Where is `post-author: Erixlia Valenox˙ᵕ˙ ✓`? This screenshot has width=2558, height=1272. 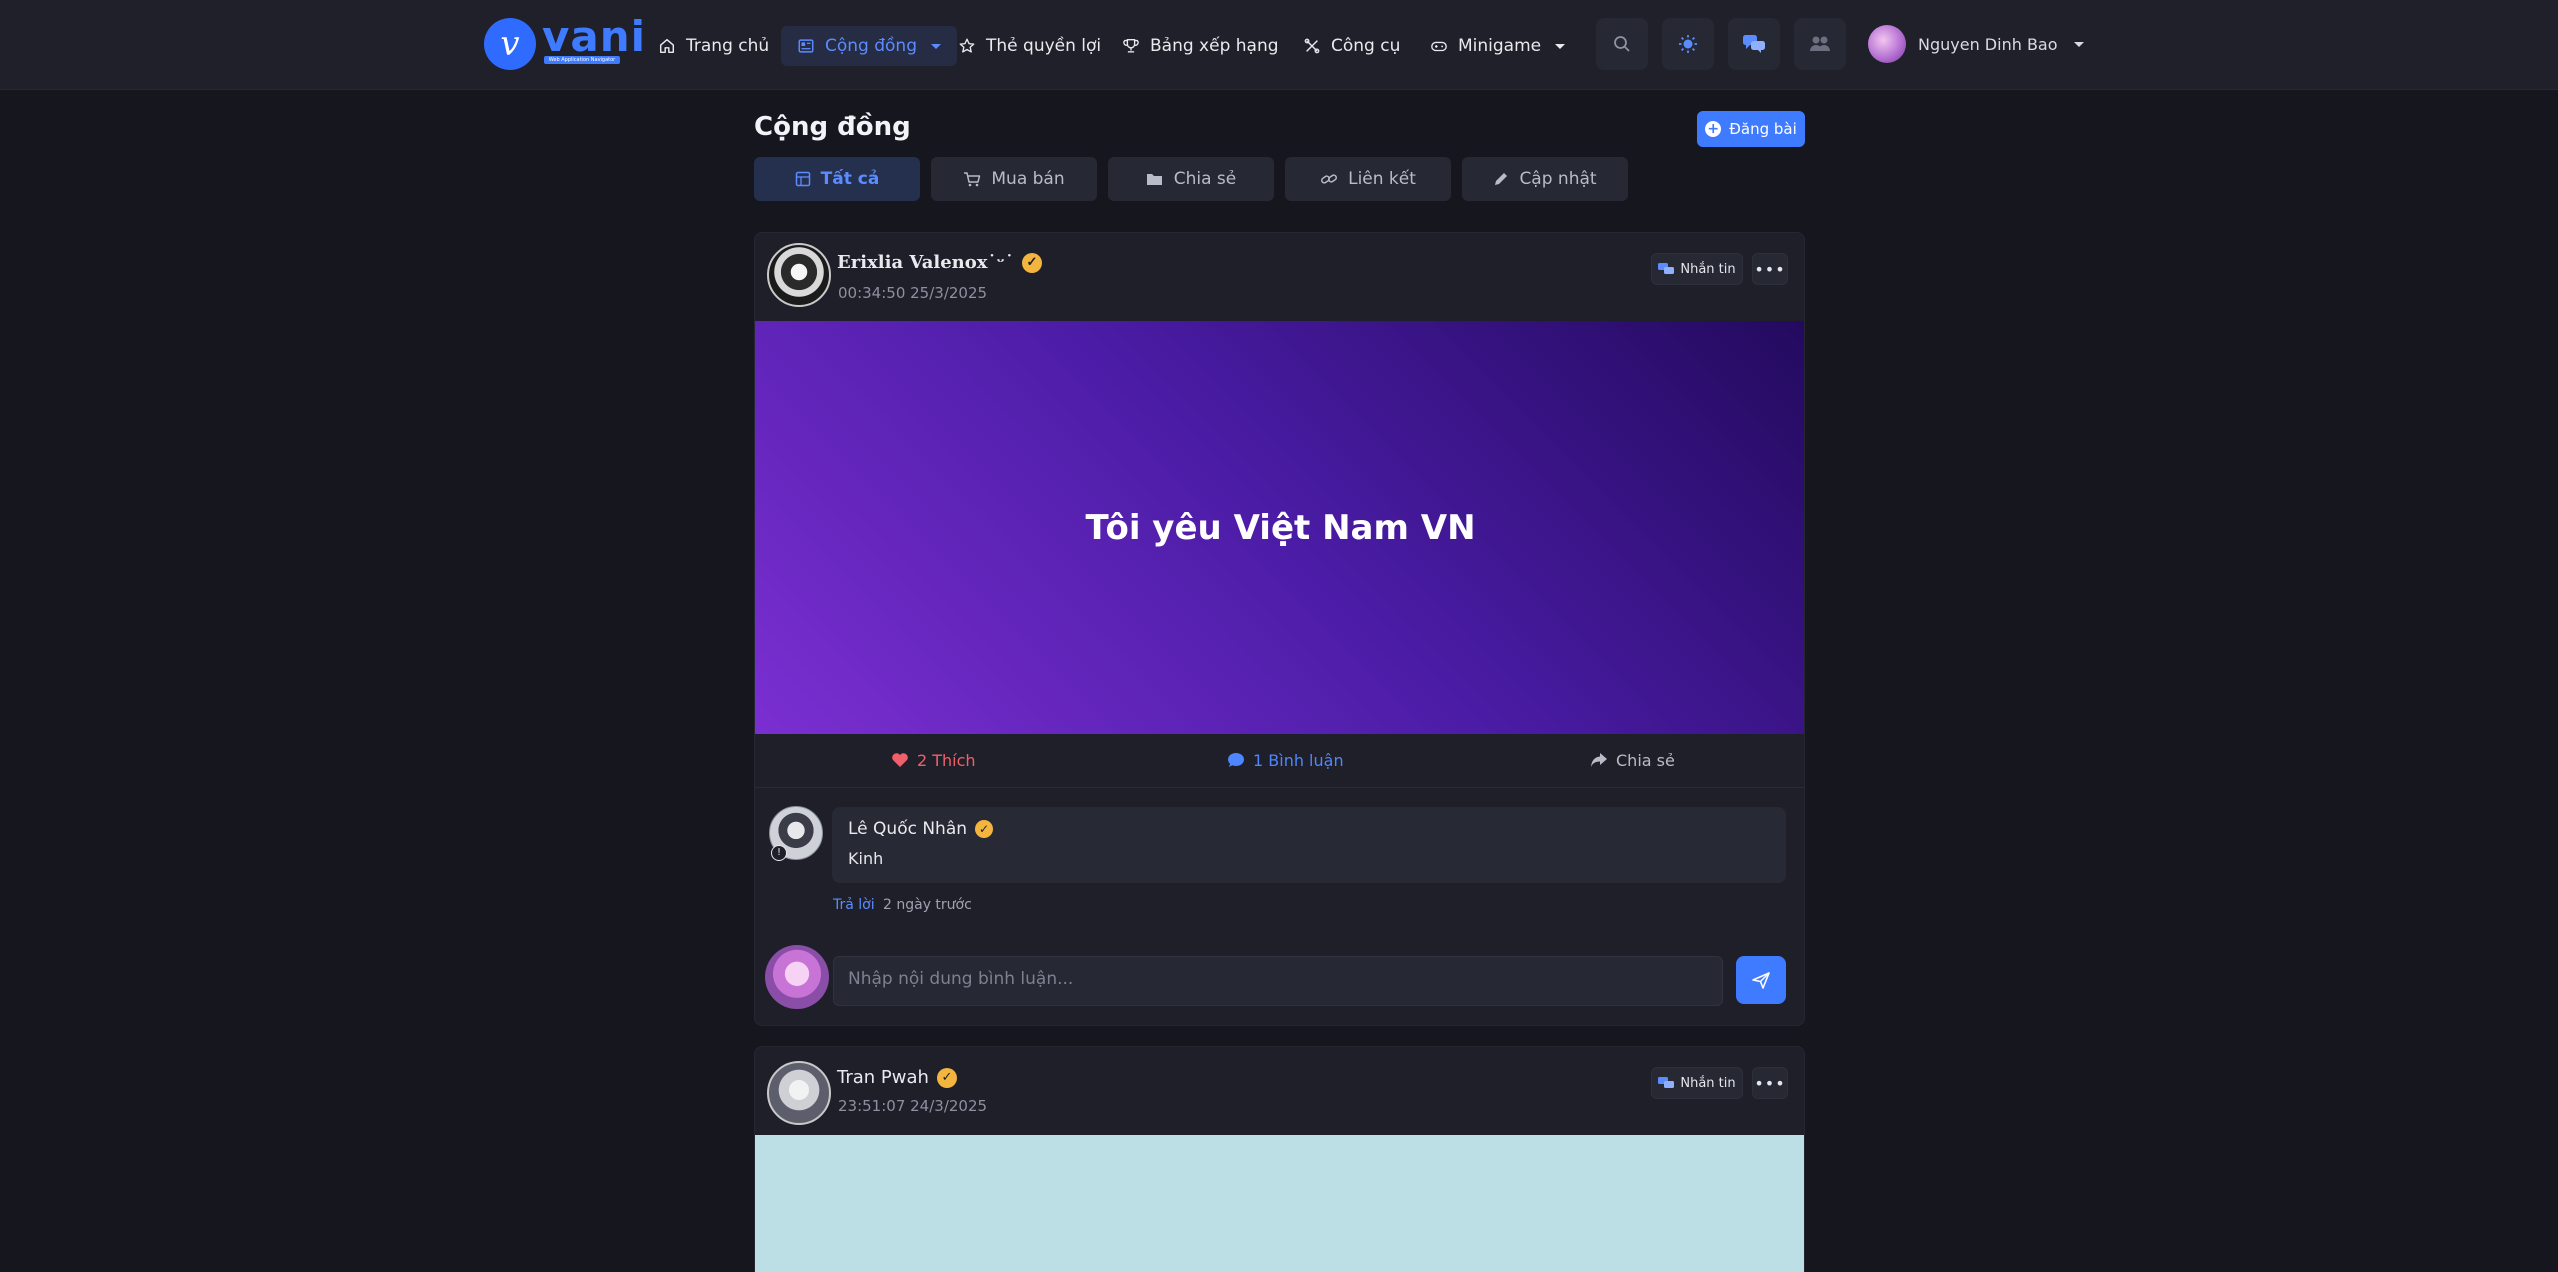
post-author: Erixlia Valenox˙ᵕ˙ ✓ is located at coordinates (939, 262).